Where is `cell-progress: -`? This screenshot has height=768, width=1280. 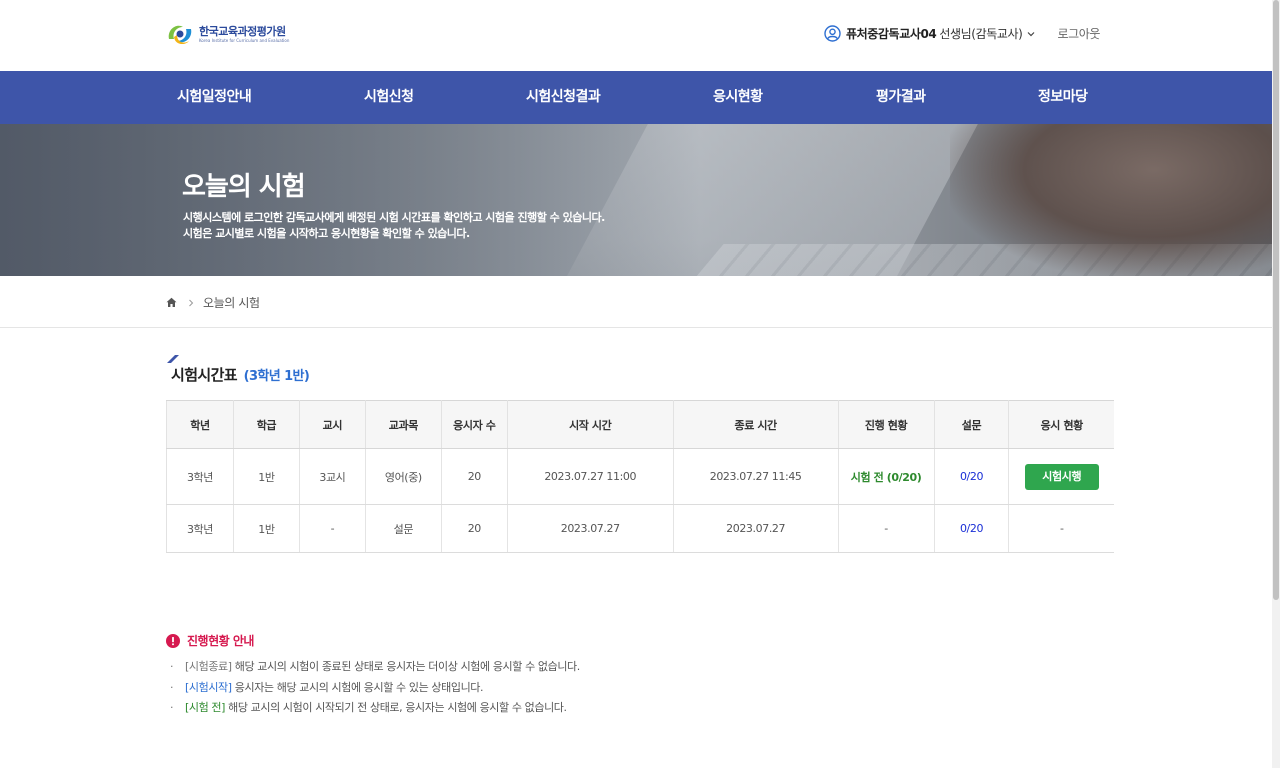
cell-progress: - is located at coordinates (886, 528).